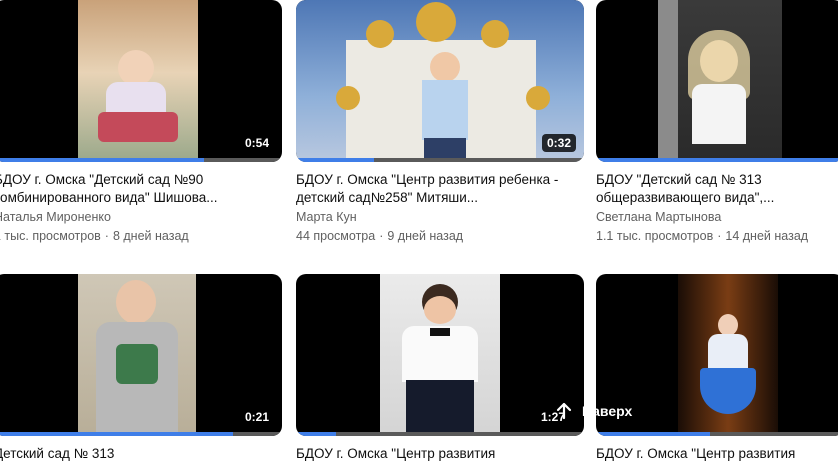 The height and width of the screenshot is (463, 838). What do you see at coordinates (55, 217) in the screenshot?
I see `channel-name: Наталья Мироненко` at bounding box center [55, 217].